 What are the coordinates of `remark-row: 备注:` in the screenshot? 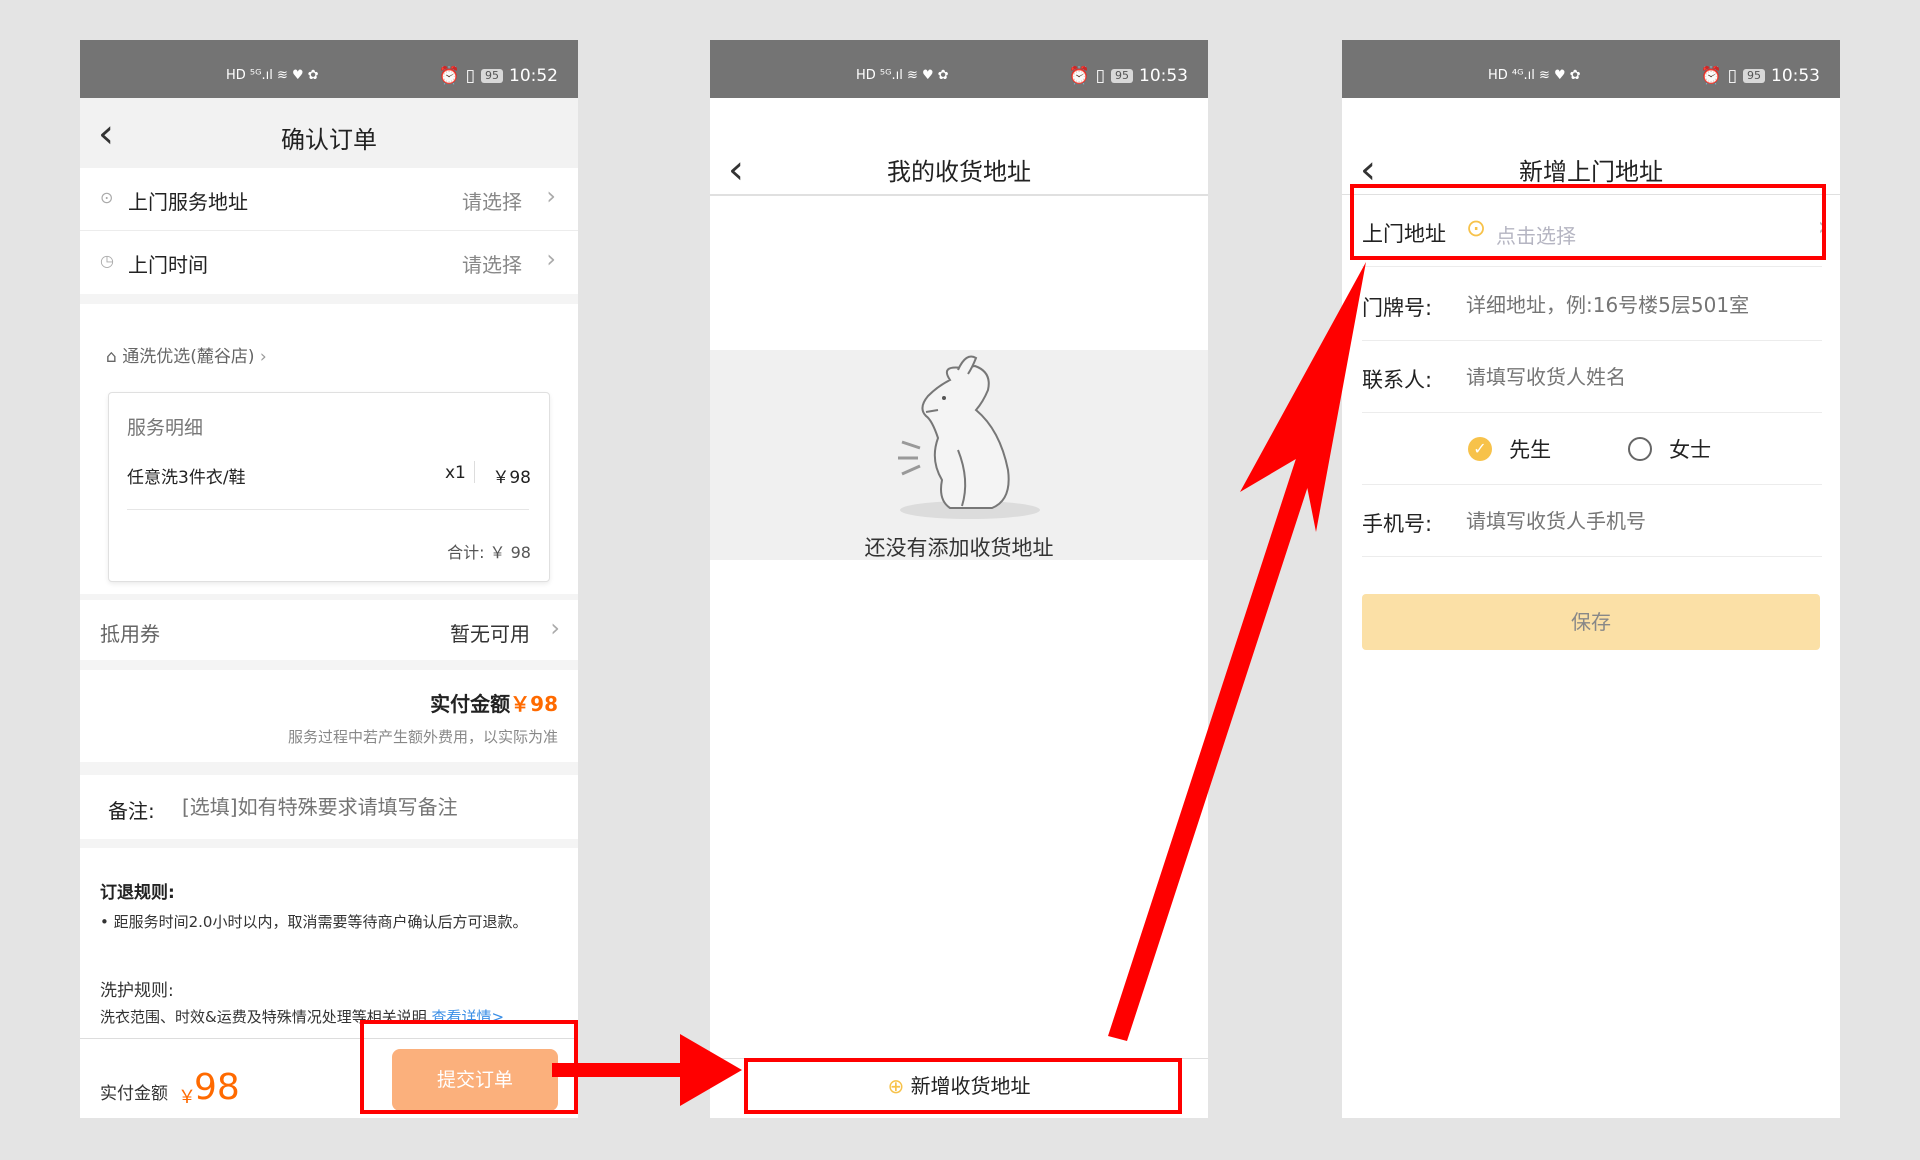 It's located at (329, 807).